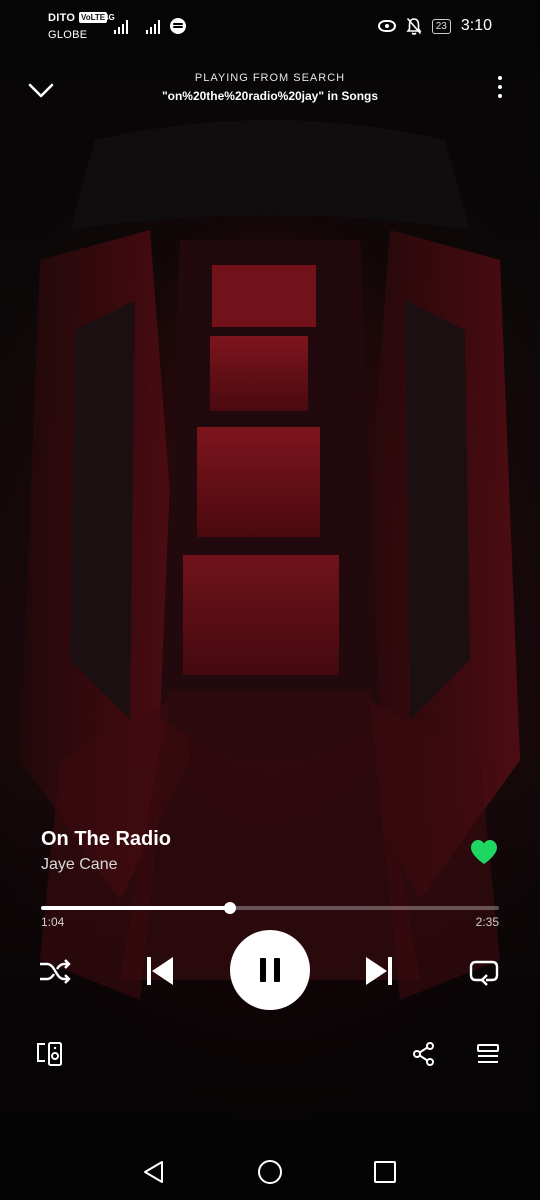 The image size is (540, 1200). Describe the element at coordinates (93, 17) in the screenshot. I see `volte-badge: VoLTE` at that location.